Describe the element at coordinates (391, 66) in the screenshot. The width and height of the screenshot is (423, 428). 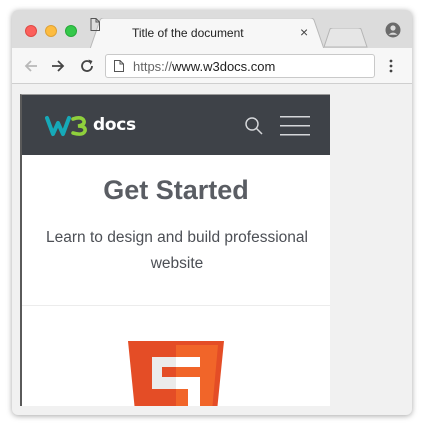
I see `kebab-menu-icon` at that location.